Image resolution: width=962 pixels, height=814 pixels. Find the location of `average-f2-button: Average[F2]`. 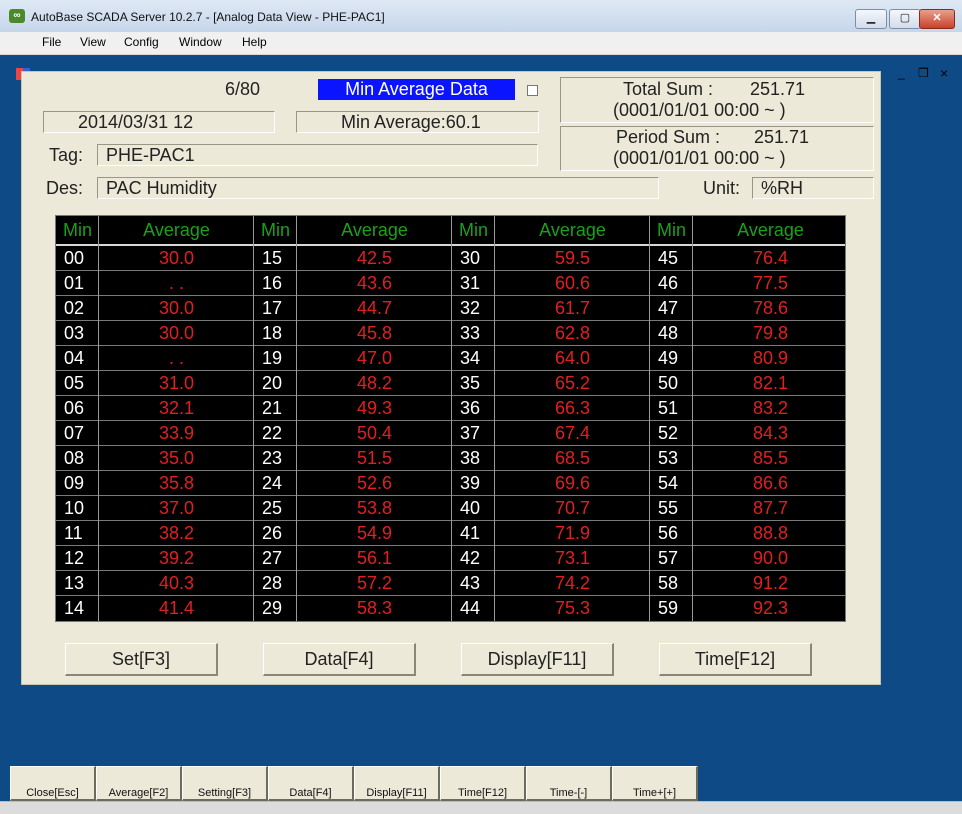

average-f2-button: Average[F2] is located at coordinates (139, 783).